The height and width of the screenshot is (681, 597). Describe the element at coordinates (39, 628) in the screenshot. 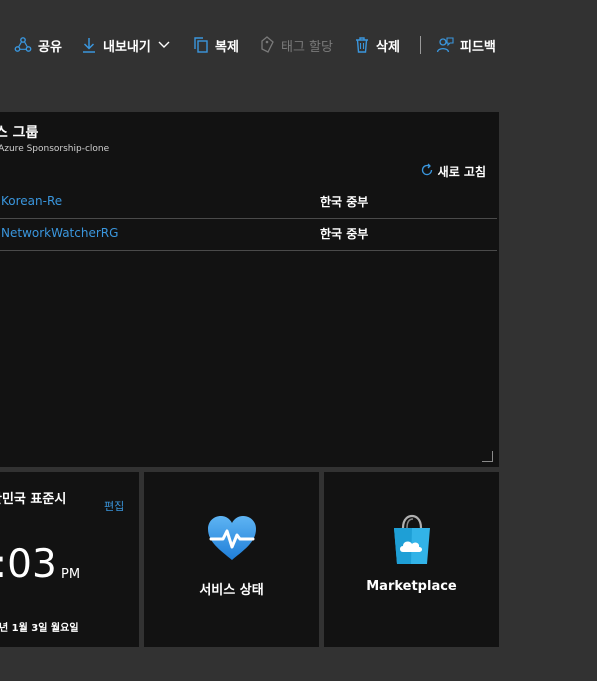

I see `clock-date: 2년 1월 3일 월요일` at that location.